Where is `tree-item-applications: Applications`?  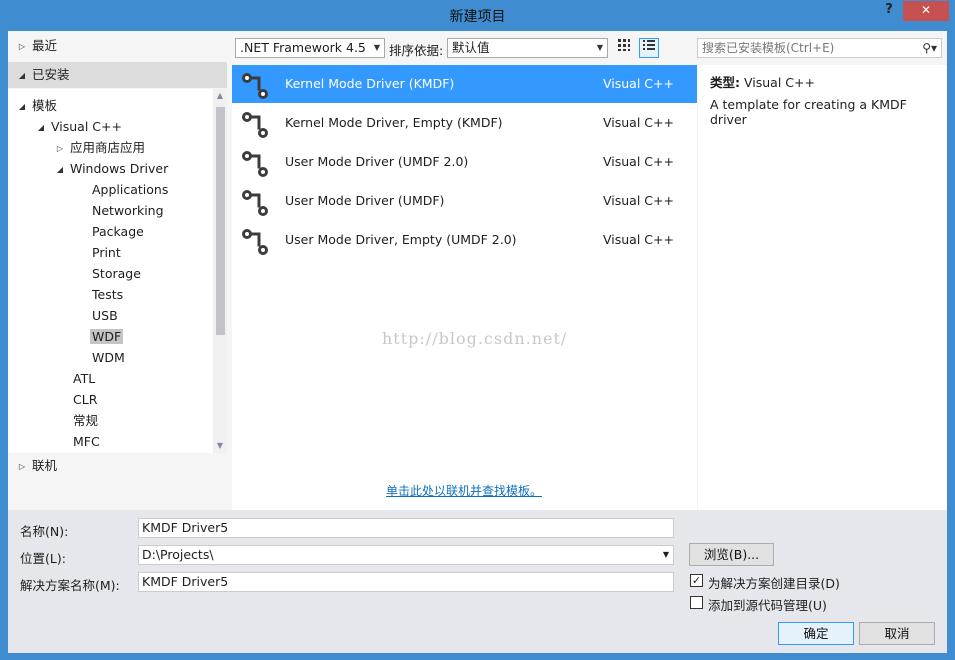
tree-item-applications: Applications is located at coordinates (130, 189).